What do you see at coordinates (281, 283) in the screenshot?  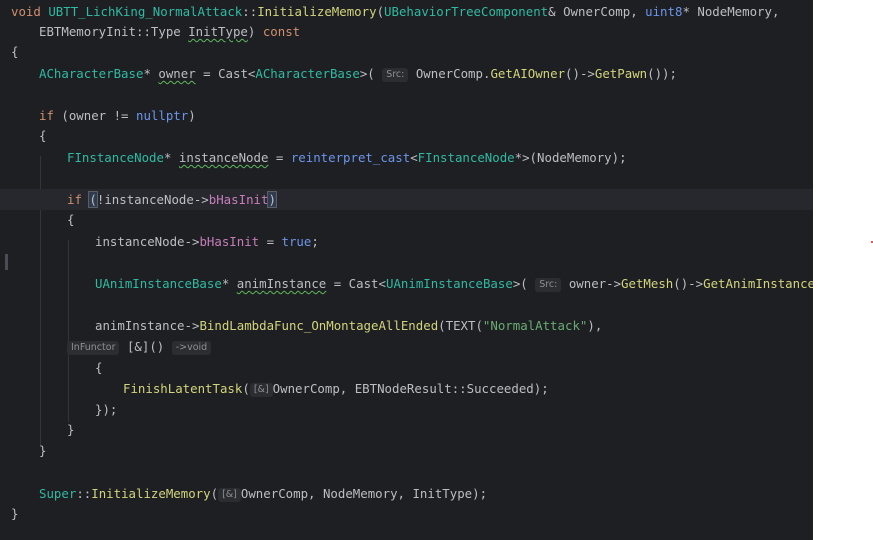 I see `token: animInstance` at bounding box center [281, 283].